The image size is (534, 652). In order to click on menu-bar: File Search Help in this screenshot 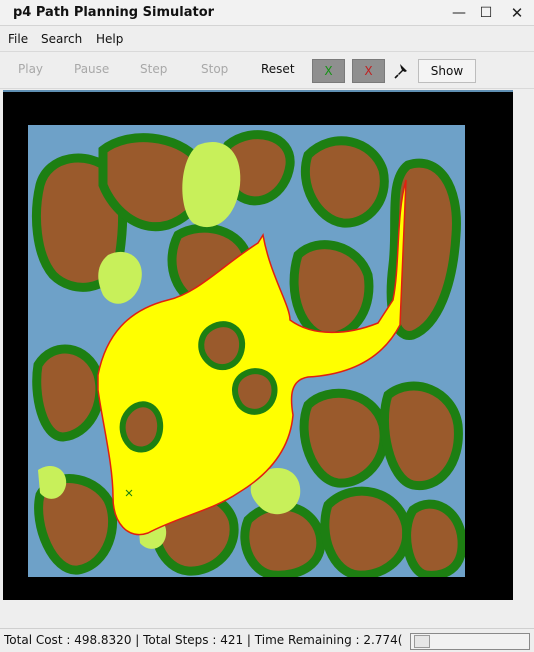, I will do `click(267, 39)`.